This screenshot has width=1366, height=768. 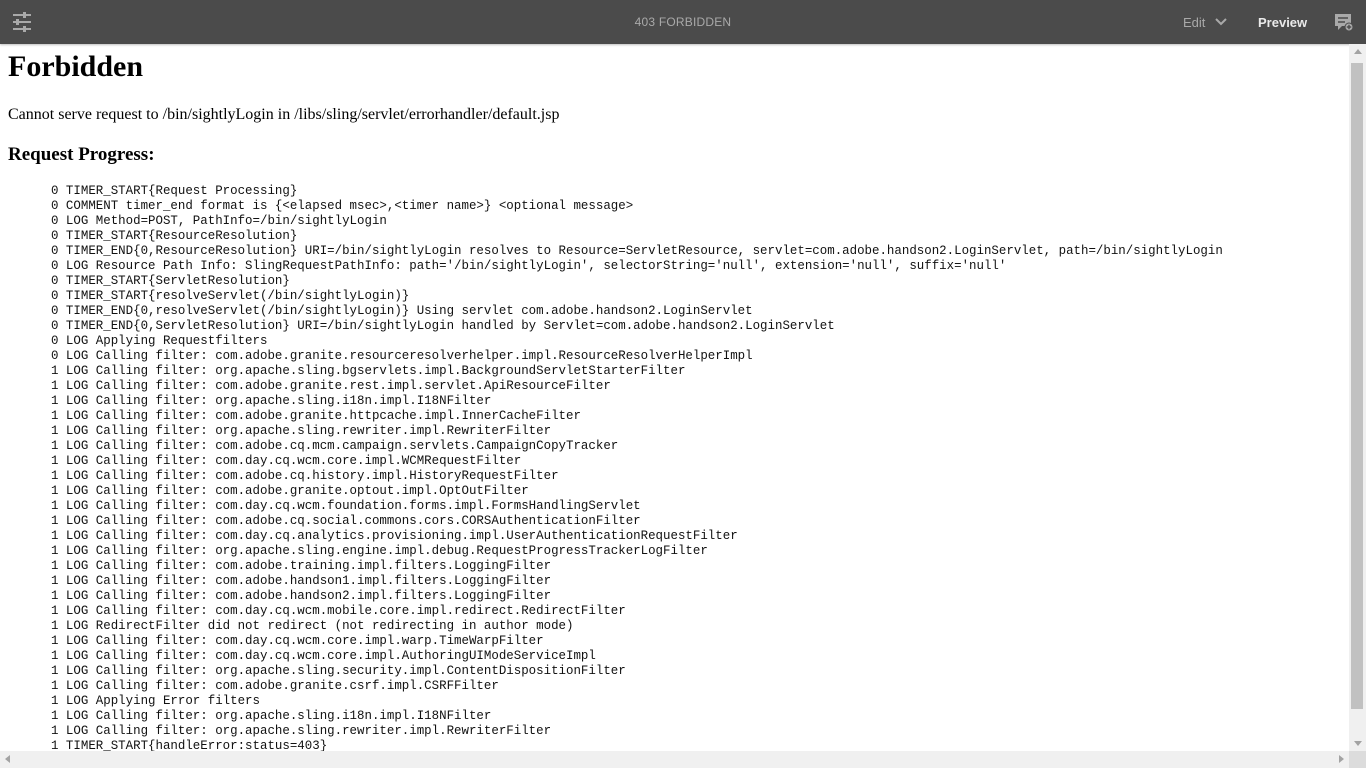 What do you see at coordinates (189, 745) in the screenshot?
I see `log-line: 1 TIMER_START{handleError:status=403}` at bounding box center [189, 745].